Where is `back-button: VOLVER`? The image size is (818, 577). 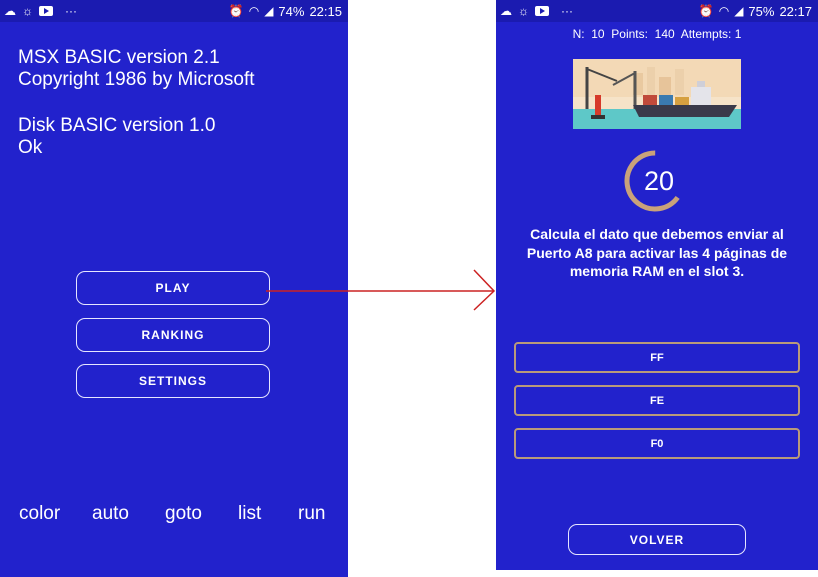 back-button: VOLVER is located at coordinates (657, 539).